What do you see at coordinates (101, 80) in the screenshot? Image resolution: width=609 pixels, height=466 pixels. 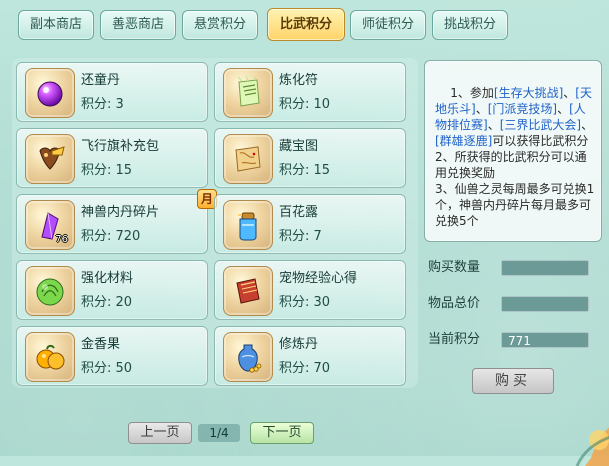 I see `item-name: 还童丹` at bounding box center [101, 80].